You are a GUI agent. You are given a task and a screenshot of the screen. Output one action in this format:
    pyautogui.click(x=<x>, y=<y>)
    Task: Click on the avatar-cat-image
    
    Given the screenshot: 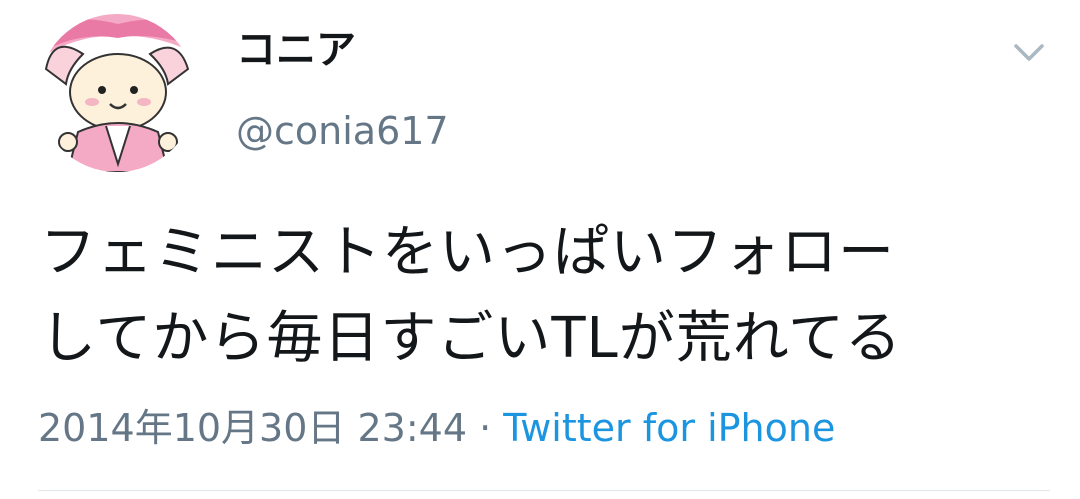 What is the action you would take?
    pyautogui.click(x=117, y=93)
    